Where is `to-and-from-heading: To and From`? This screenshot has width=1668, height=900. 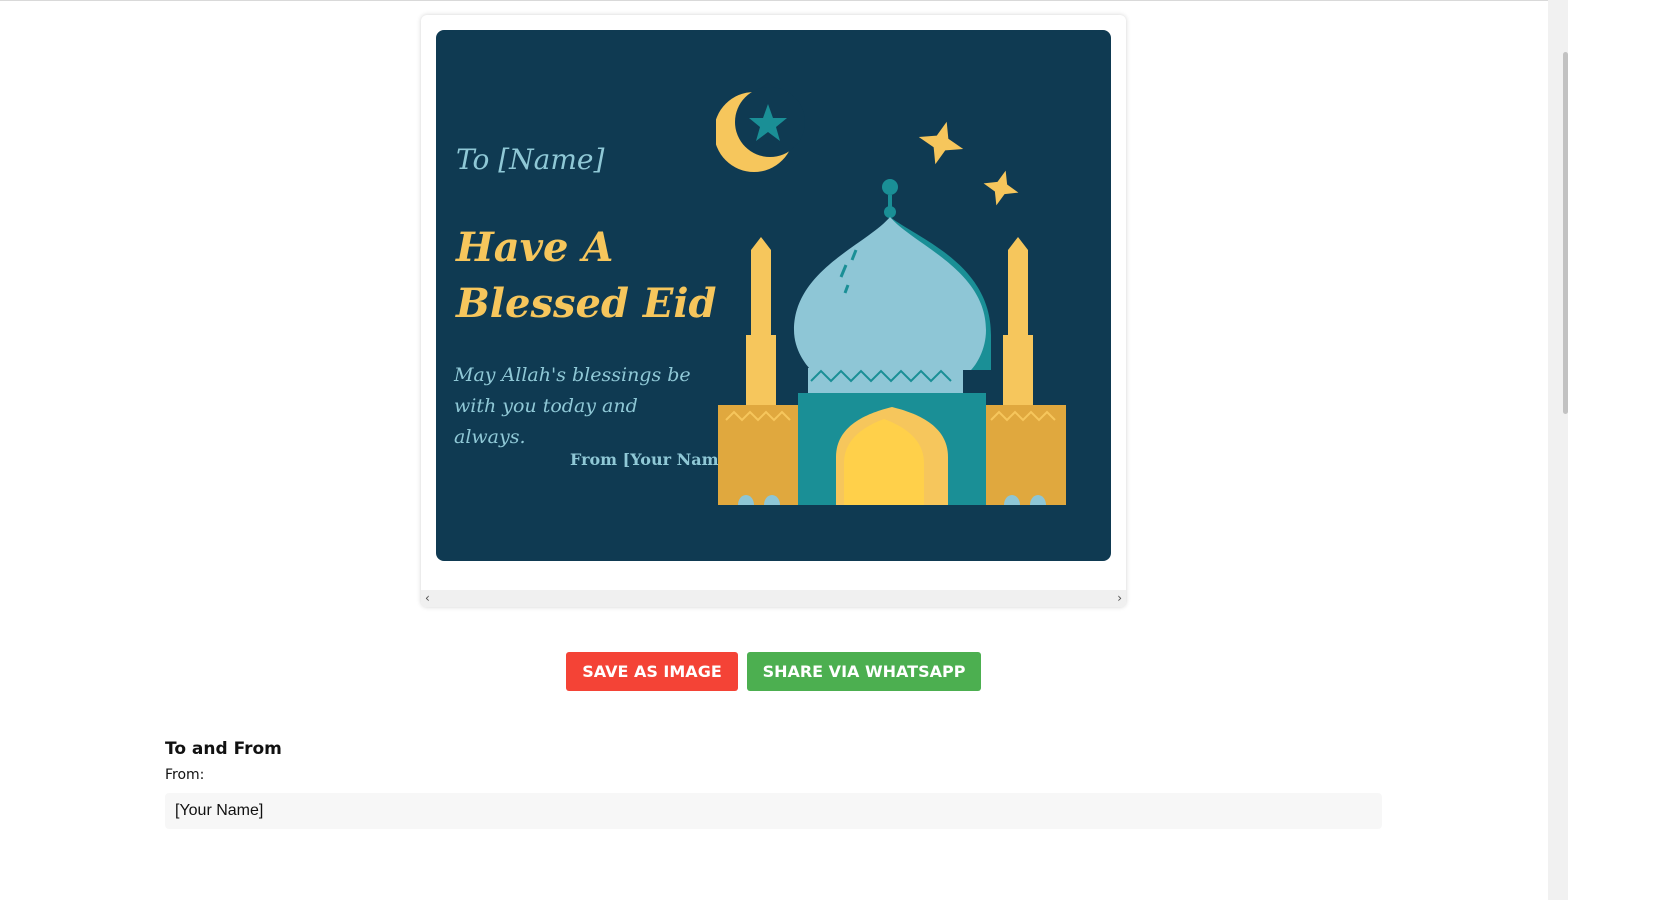
to-and-from-heading: To and From is located at coordinates (223, 749).